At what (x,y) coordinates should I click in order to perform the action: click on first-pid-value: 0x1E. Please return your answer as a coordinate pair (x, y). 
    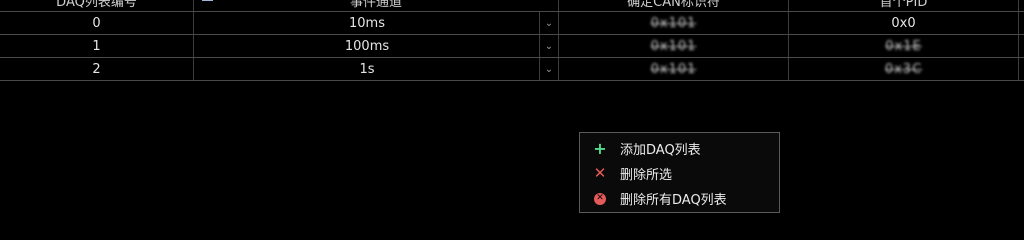
    Looking at the image, I should click on (903, 46).